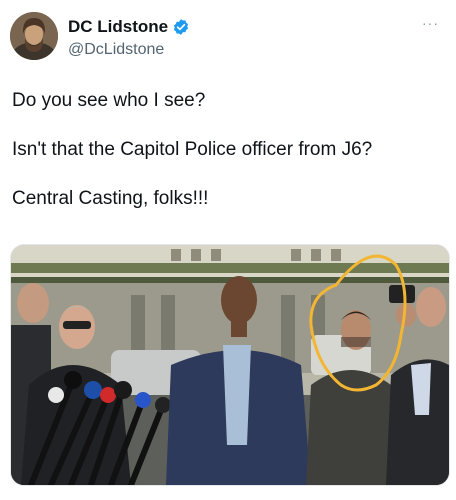 This screenshot has height=500, width=456. What do you see at coordinates (129, 50) in the screenshot?
I see `author-handle: @DcLidstone` at bounding box center [129, 50].